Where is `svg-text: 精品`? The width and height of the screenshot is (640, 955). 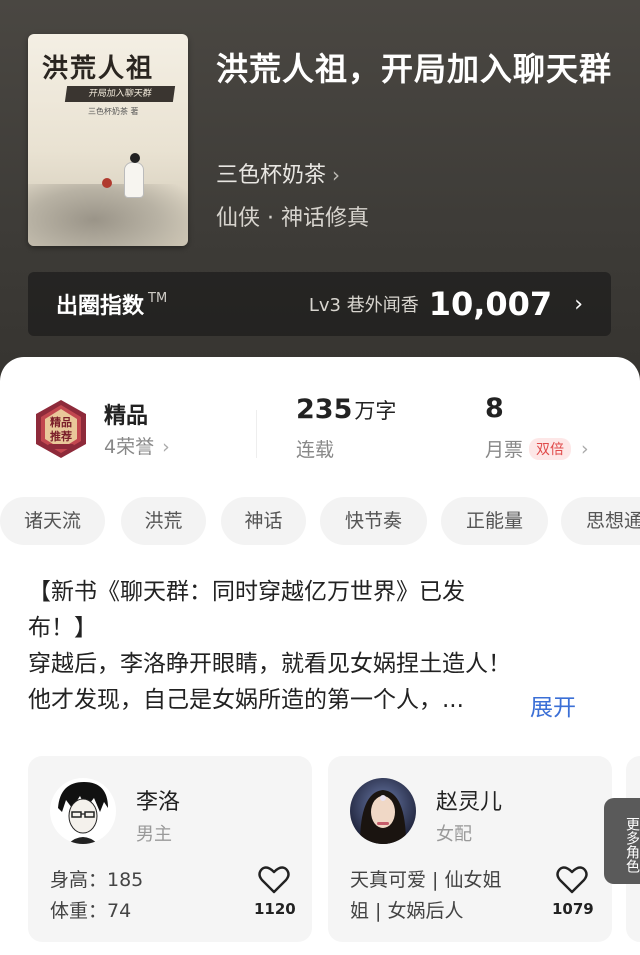 svg-text: 精品 is located at coordinates (61, 422).